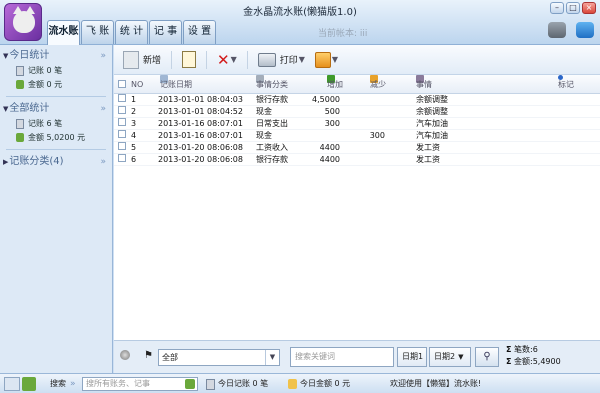 Image resolution: width=600 pixels, height=393 pixels. Describe the element at coordinates (412, 357) in the screenshot. I see `date1-button: 日期1` at that location.